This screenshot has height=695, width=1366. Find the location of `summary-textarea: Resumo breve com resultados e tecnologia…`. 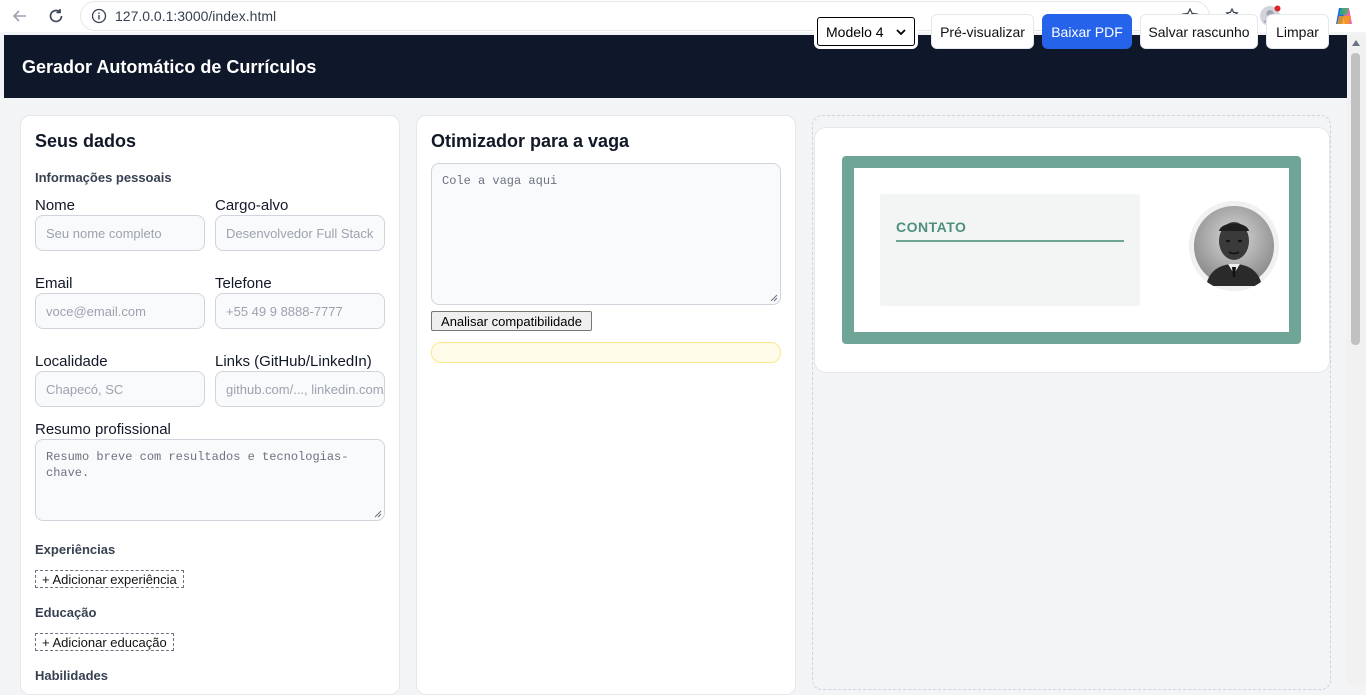

summary-textarea: Resumo breve com resultados e tecnologia… is located at coordinates (210, 480).